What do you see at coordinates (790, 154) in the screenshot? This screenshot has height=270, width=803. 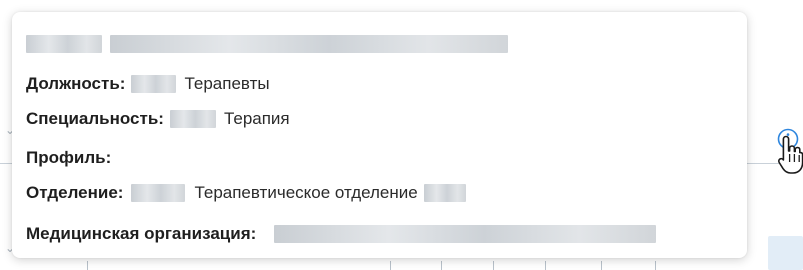 I see `hand-pointer-icon` at bounding box center [790, 154].